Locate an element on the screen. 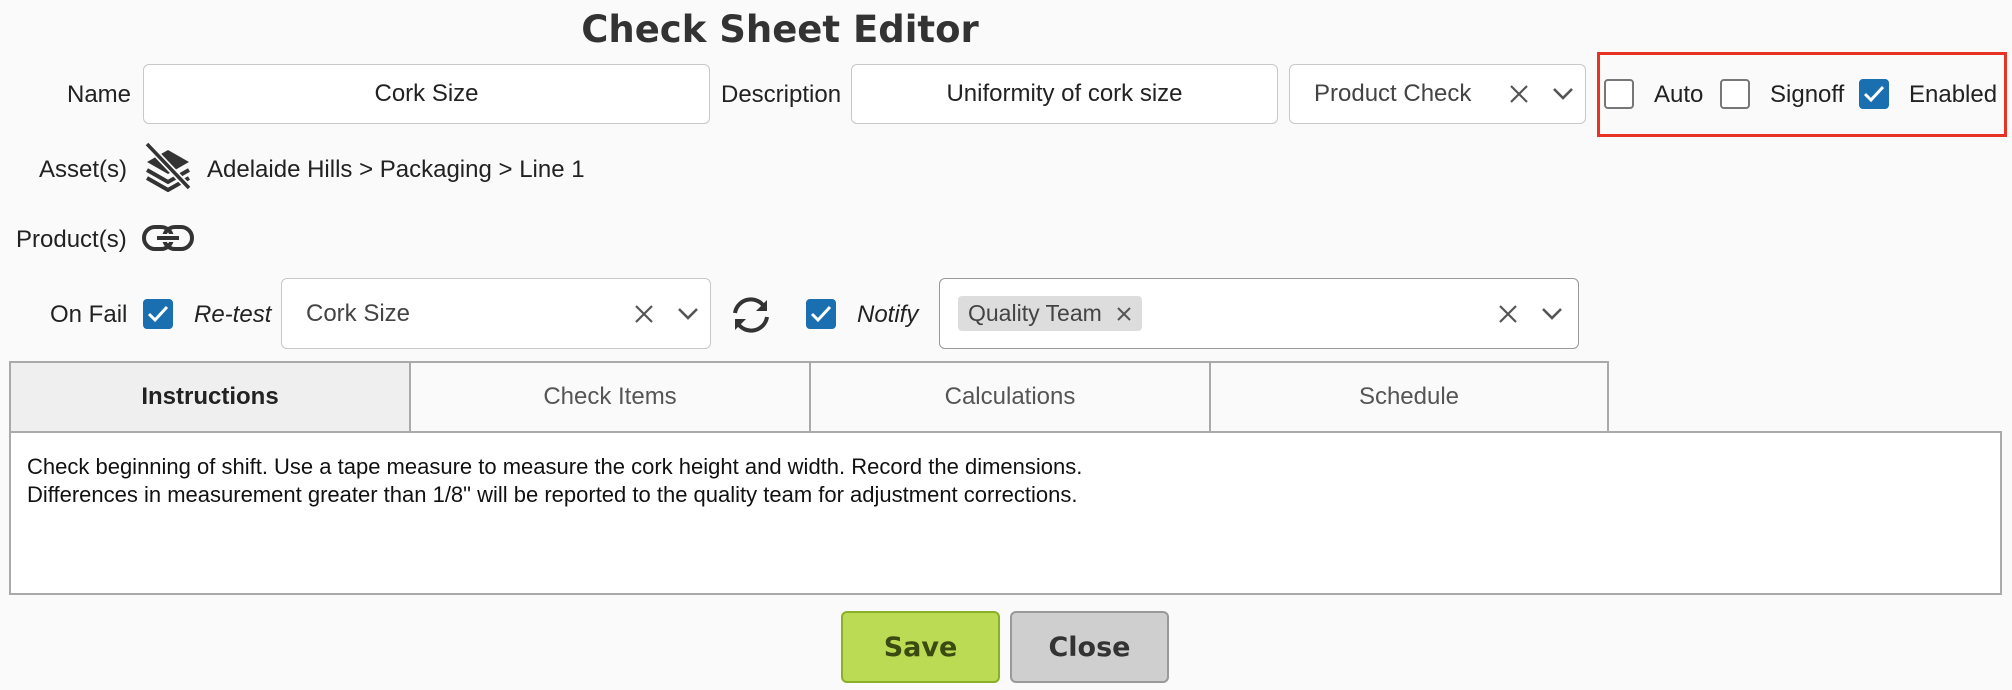  link-icon is located at coordinates (168, 238).